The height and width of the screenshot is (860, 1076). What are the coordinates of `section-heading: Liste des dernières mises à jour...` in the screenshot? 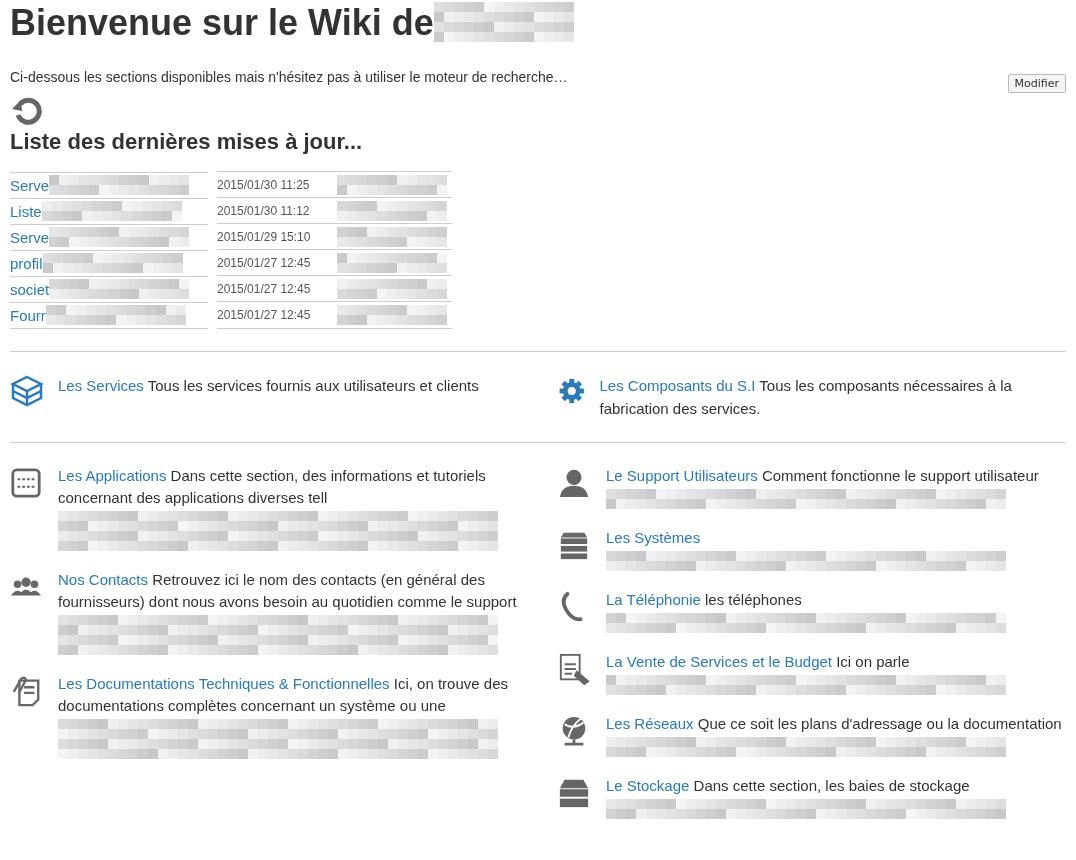 It's located at (187, 142).